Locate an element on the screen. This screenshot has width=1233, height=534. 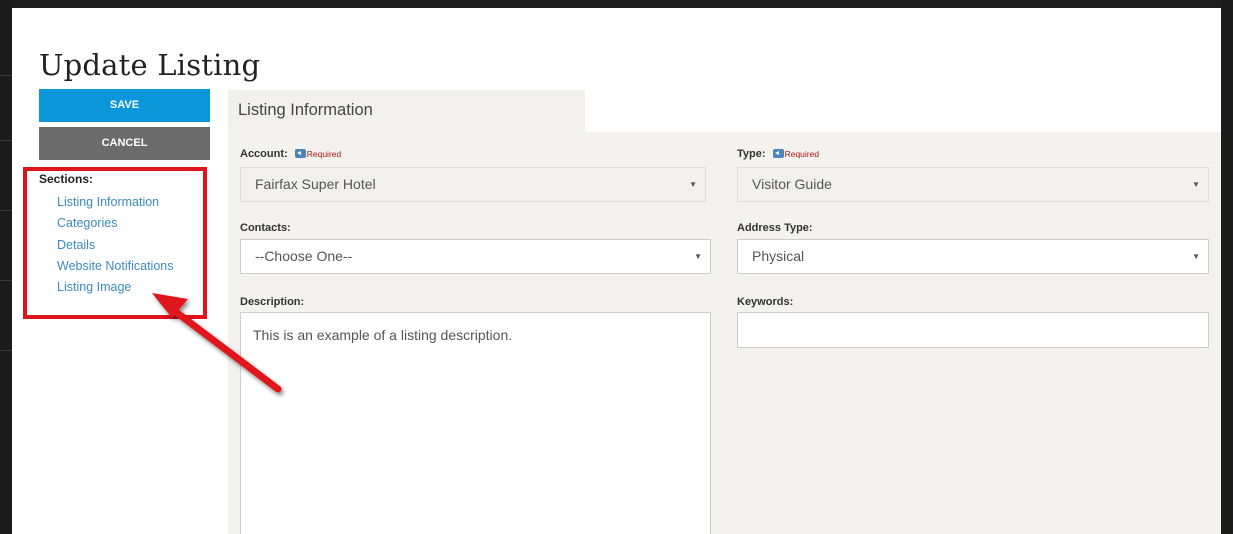
address-type-select: Physical ▼ is located at coordinates (973, 256).